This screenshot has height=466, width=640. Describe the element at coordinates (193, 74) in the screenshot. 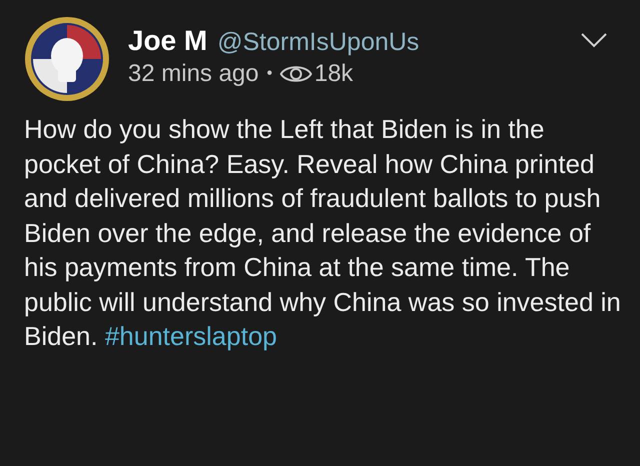

I see `post-time: 32 mins ago` at that location.